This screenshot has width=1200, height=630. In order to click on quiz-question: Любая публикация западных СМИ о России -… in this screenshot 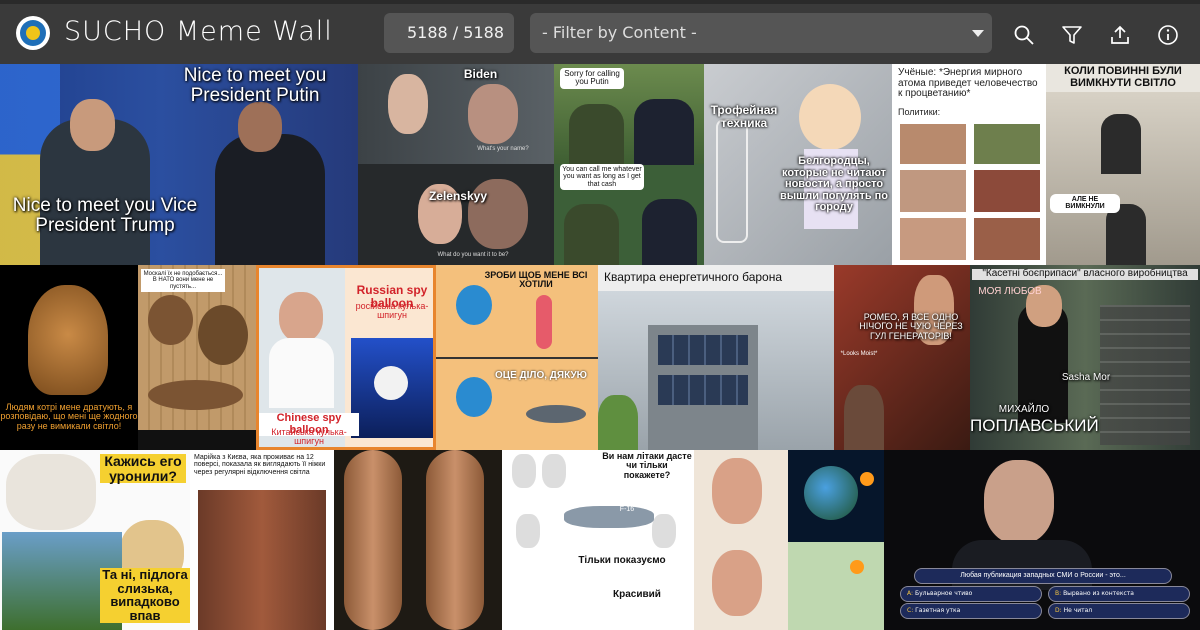, I will do `click(1043, 576)`.